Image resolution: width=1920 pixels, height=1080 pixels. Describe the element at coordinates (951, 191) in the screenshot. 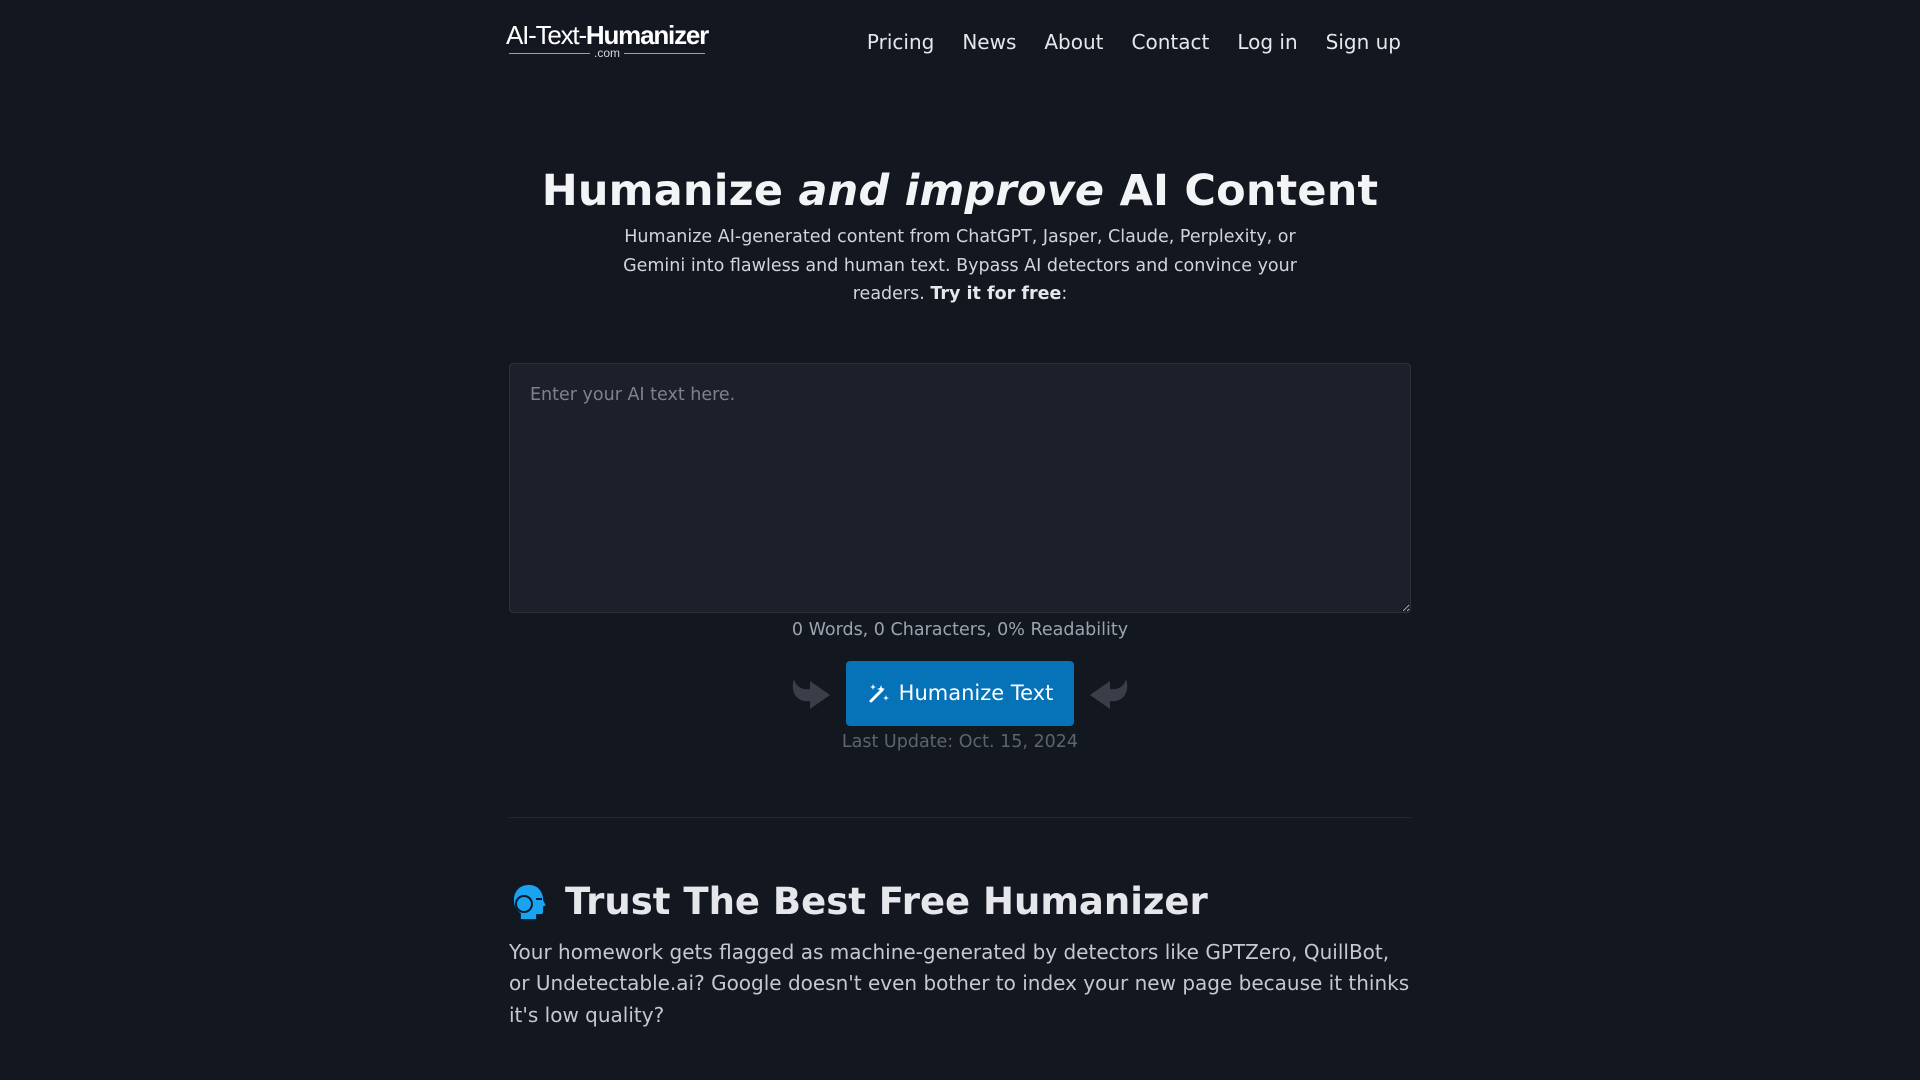

I see `title-emphasis: and improve` at that location.